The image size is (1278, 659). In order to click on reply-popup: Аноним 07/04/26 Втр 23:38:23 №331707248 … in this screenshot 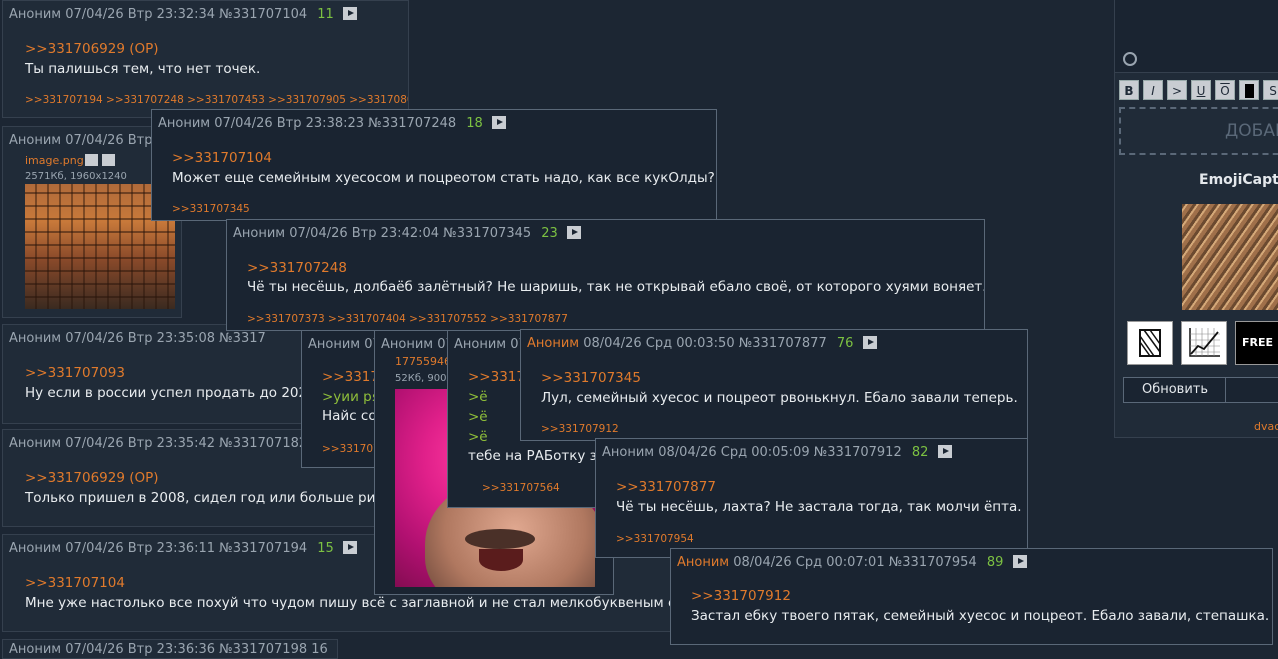, I will do `click(434, 165)`.